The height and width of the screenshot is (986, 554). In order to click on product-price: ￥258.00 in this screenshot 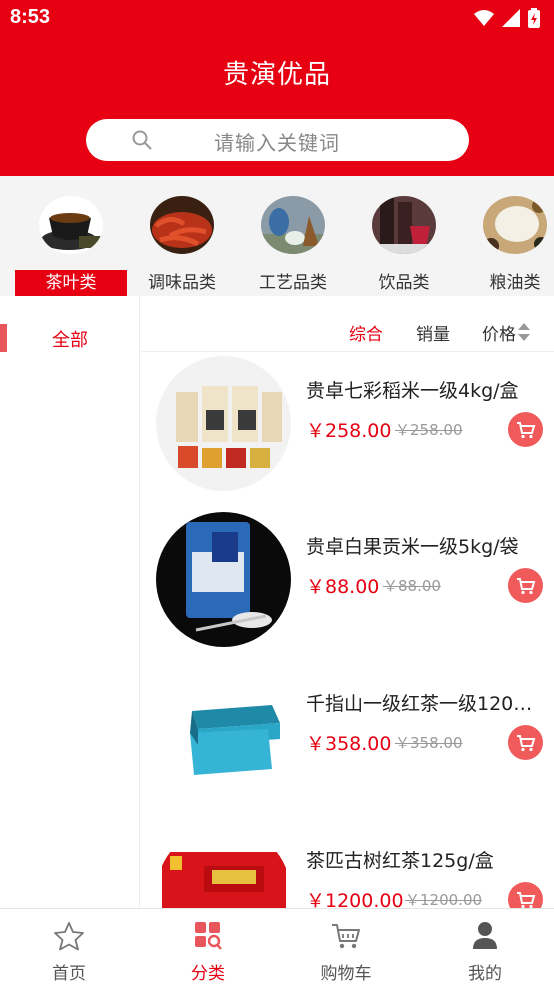, I will do `click(349, 431)`.